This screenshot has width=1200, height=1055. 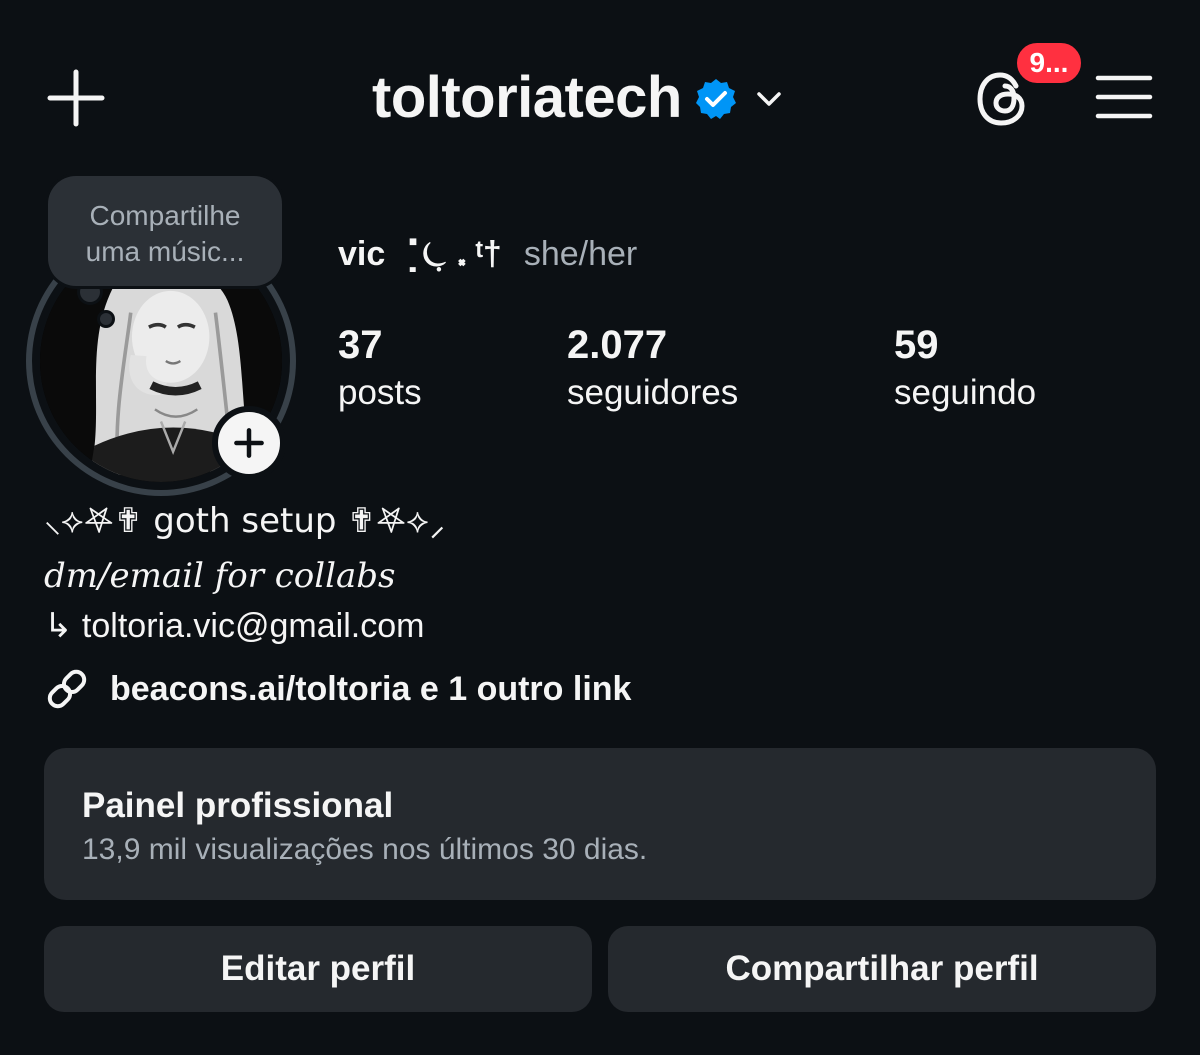 What do you see at coordinates (380, 392) in the screenshot?
I see `stat-label: posts` at bounding box center [380, 392].